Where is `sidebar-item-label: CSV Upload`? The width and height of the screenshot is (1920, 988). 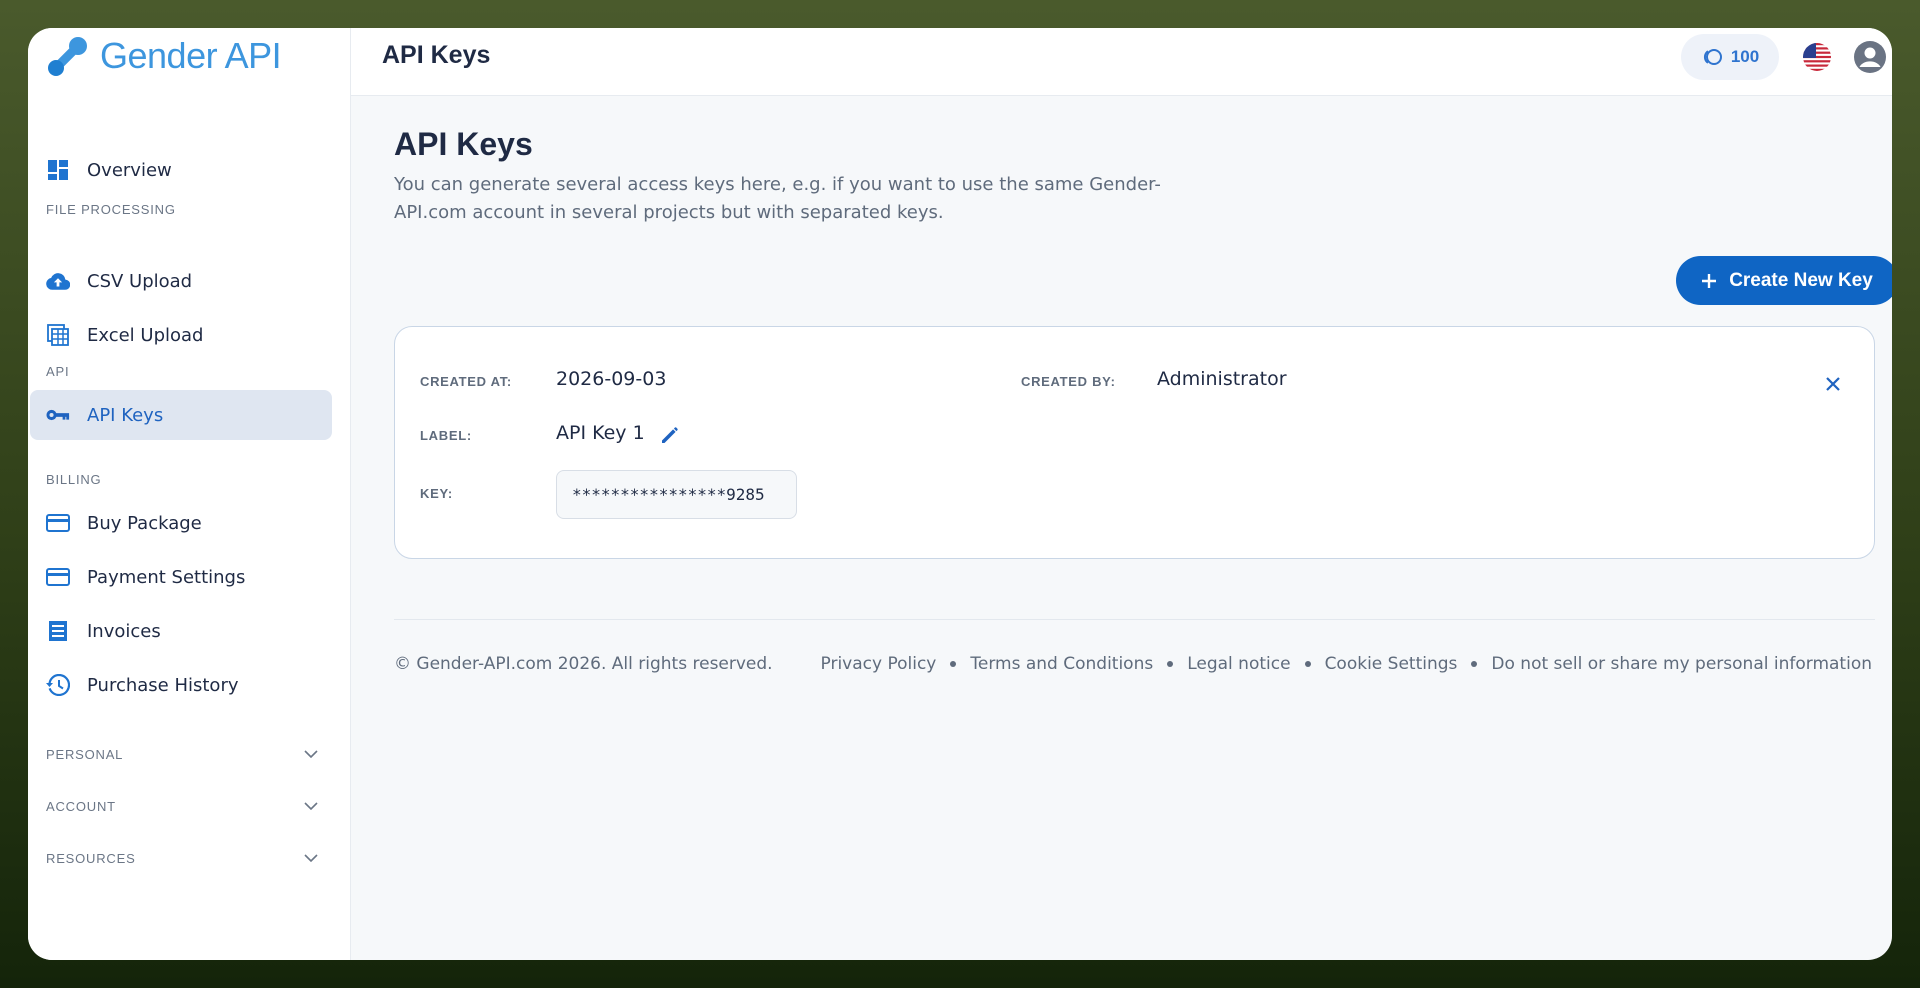 sidebar-item-label: CSV Upload is located at coordinates (140, 281).